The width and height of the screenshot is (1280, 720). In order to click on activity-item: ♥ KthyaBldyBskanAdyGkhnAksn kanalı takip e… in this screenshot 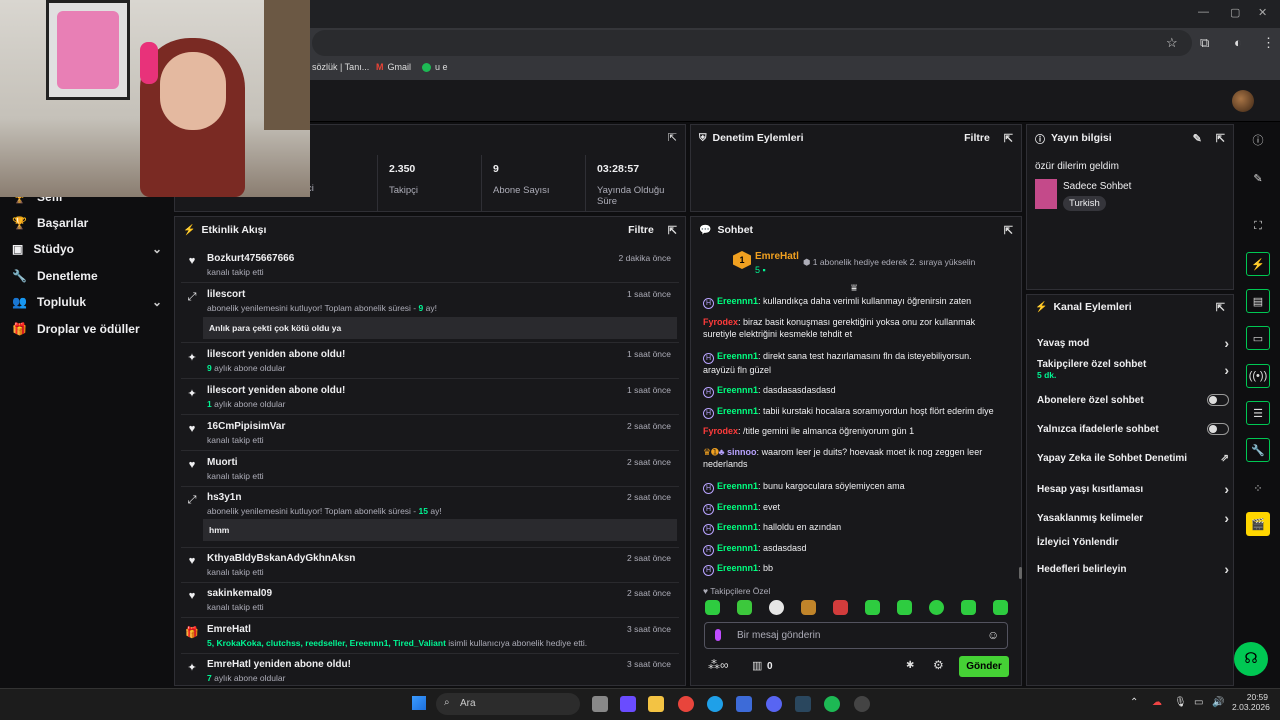, I will do `click(430, 568)`.